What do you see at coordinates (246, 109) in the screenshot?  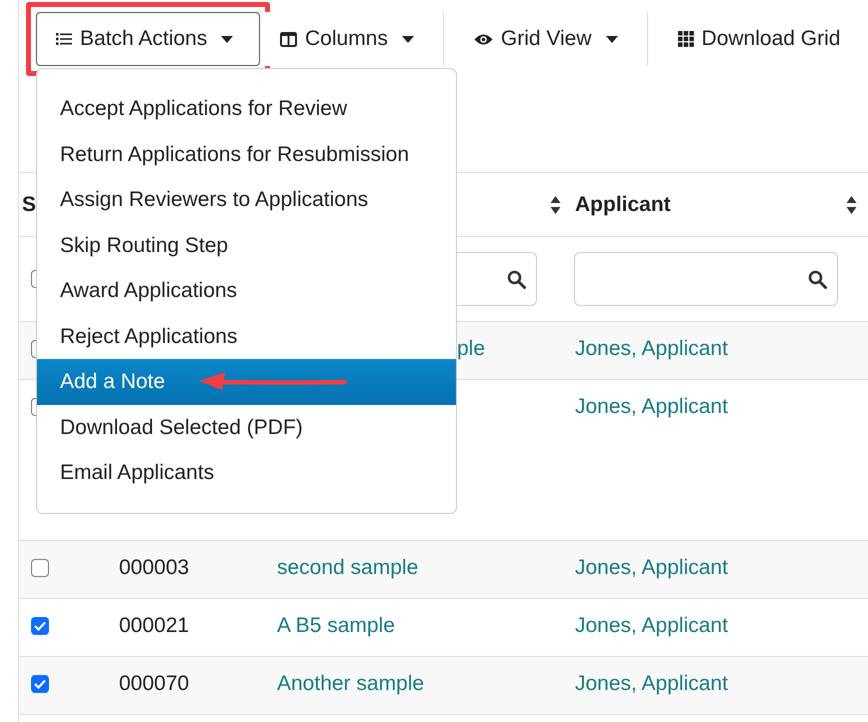 I see `menu-item: Accept Applications for Review` at bounding box center [246, 109].